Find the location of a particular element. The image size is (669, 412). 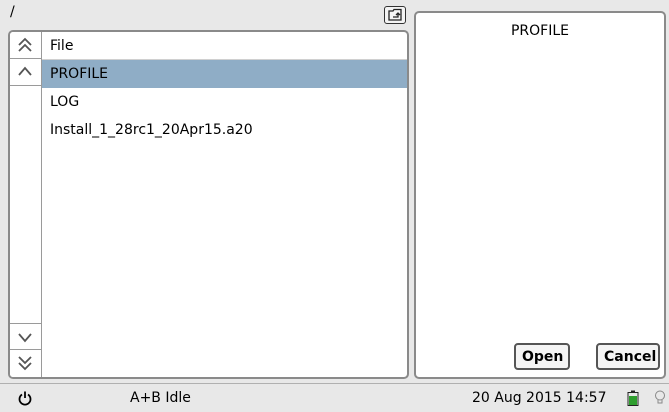

scroll-up-button is located at coordinates (25, 72).